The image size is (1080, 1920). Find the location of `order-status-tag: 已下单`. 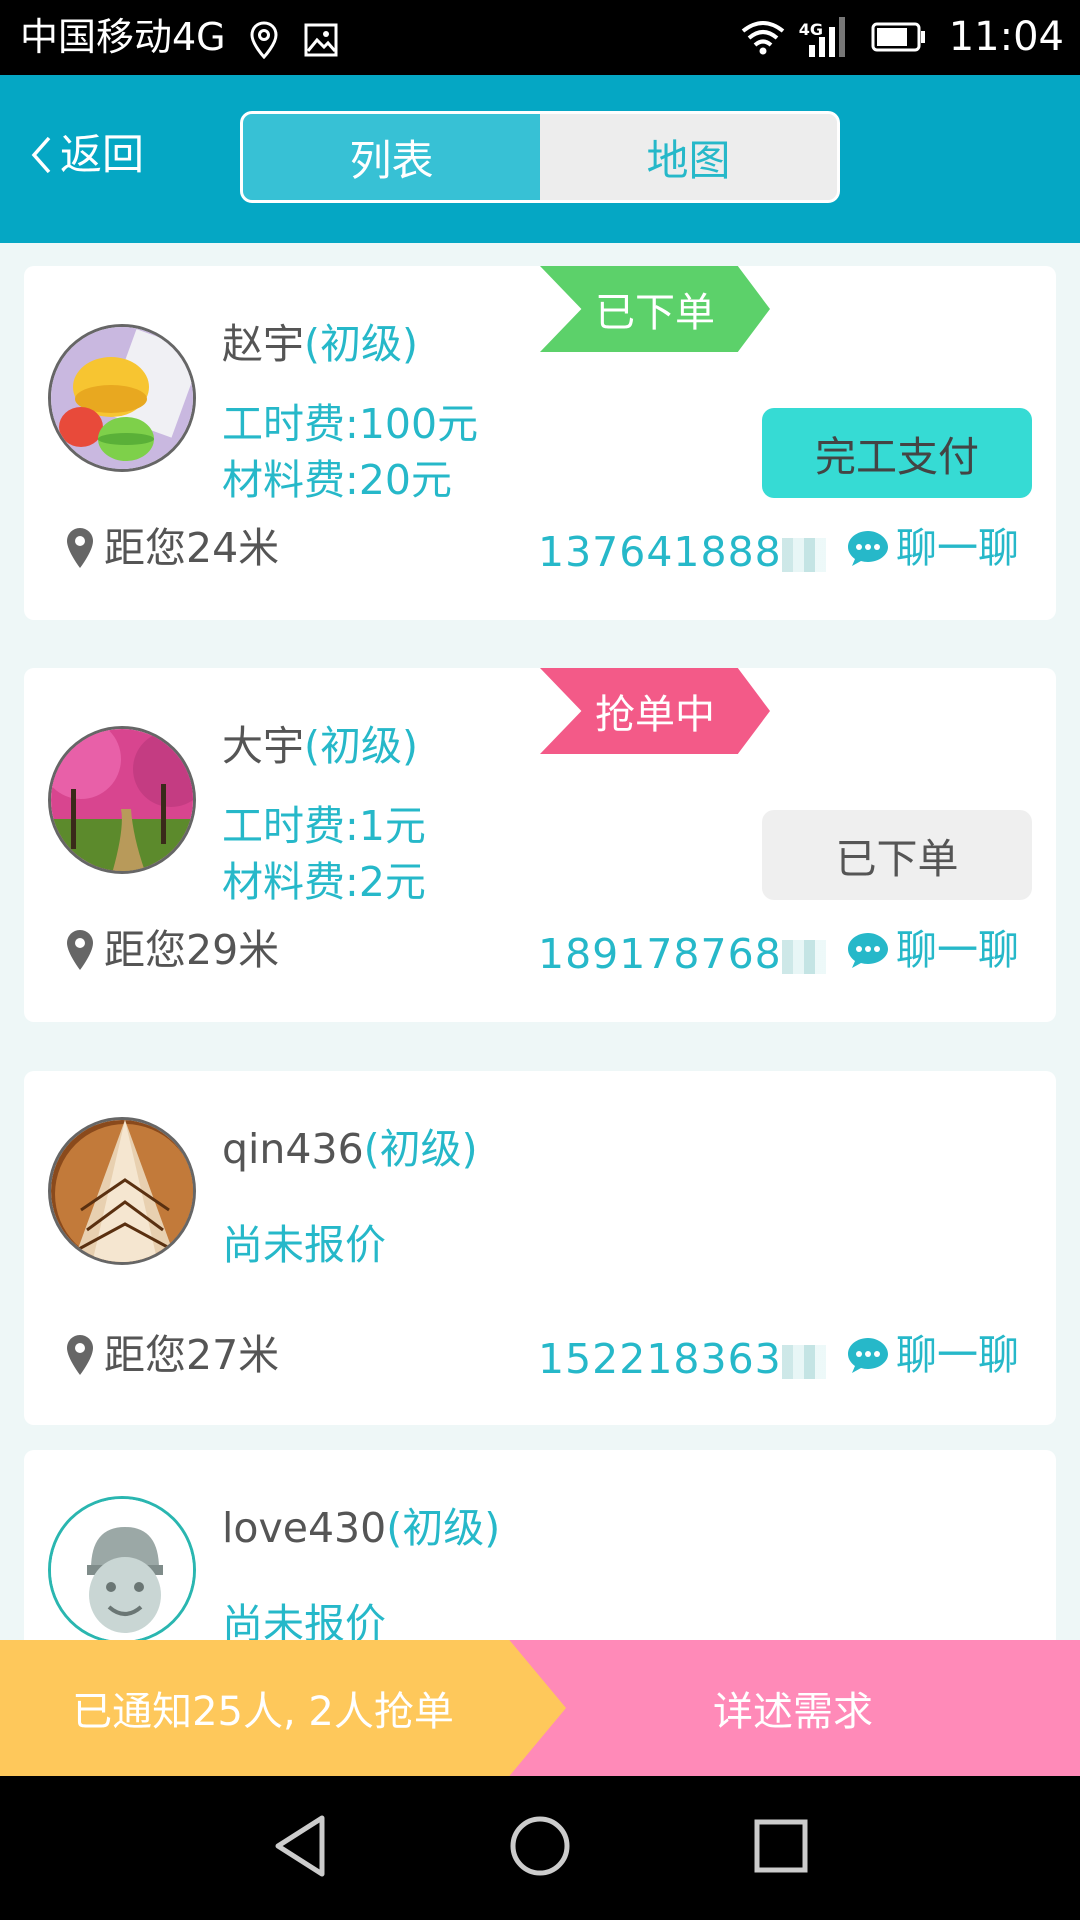

order-status-tag: 已下单 is located at coordinates (655, 309).